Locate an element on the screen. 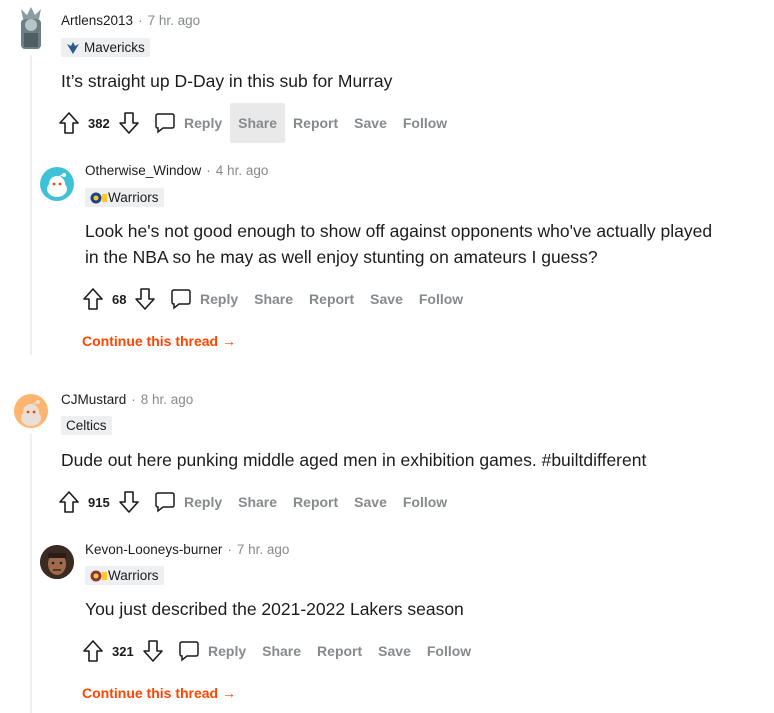 This screenshot has width=774, height=713. comment-actions: 382 Reply Share Report Save Follow is located at coordinates (256, 123).